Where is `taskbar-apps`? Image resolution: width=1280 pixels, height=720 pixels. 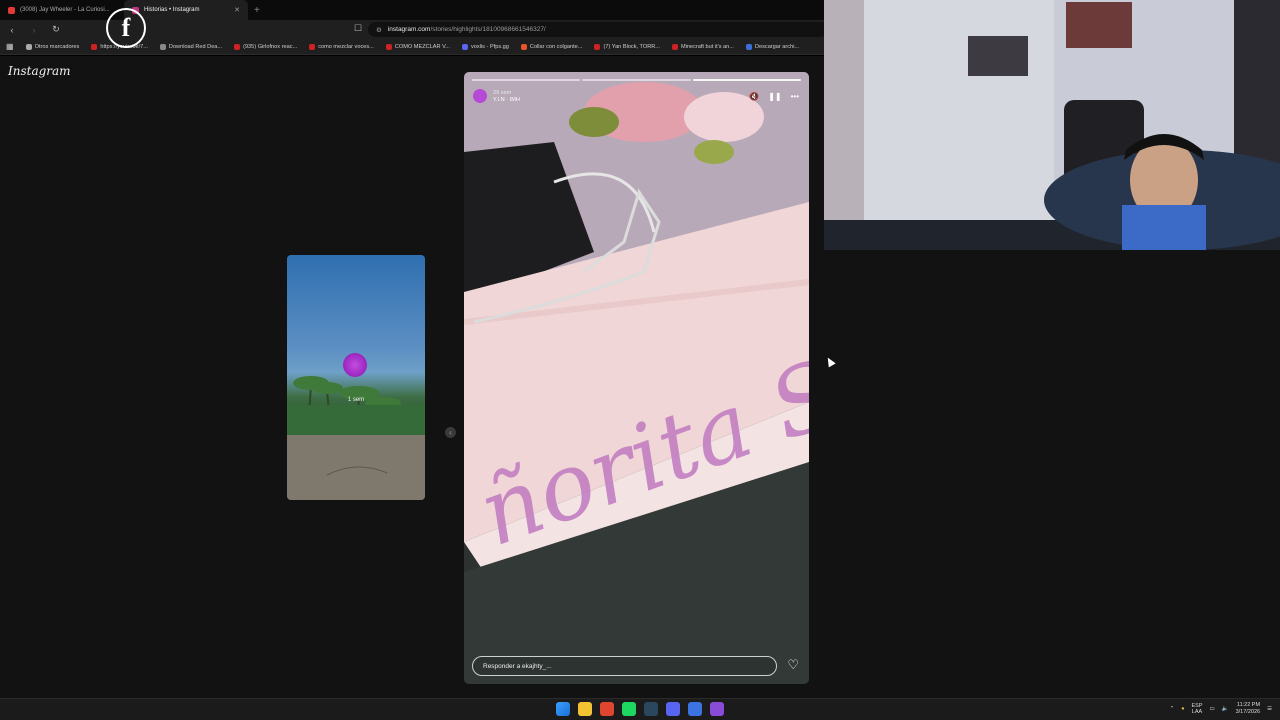
taskbar-apps is located at coordinates (640, 709).